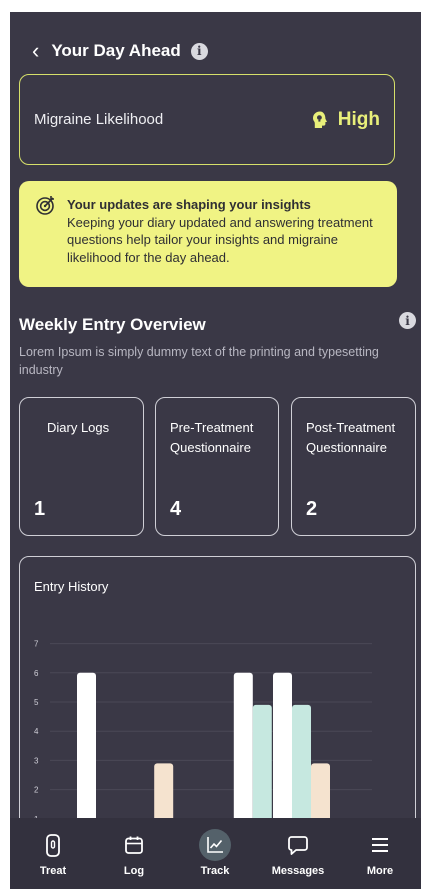  Describe the element at coordinates (35, 51) in the screenshot. I see `back-chevron-icon: ‹` at that location.